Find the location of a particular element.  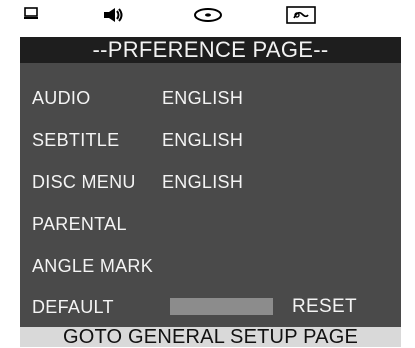

disc-icon is located at coordinates (208, 15).